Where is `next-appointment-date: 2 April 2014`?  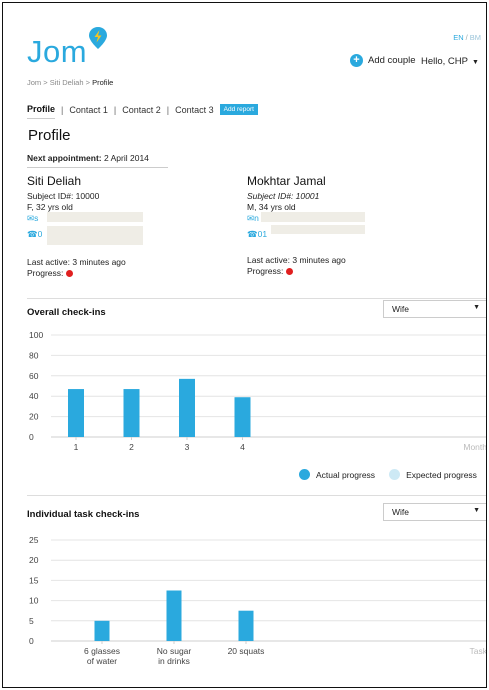
next-appointment-date: 2 April 2014 is located at coordinates (126, 158).